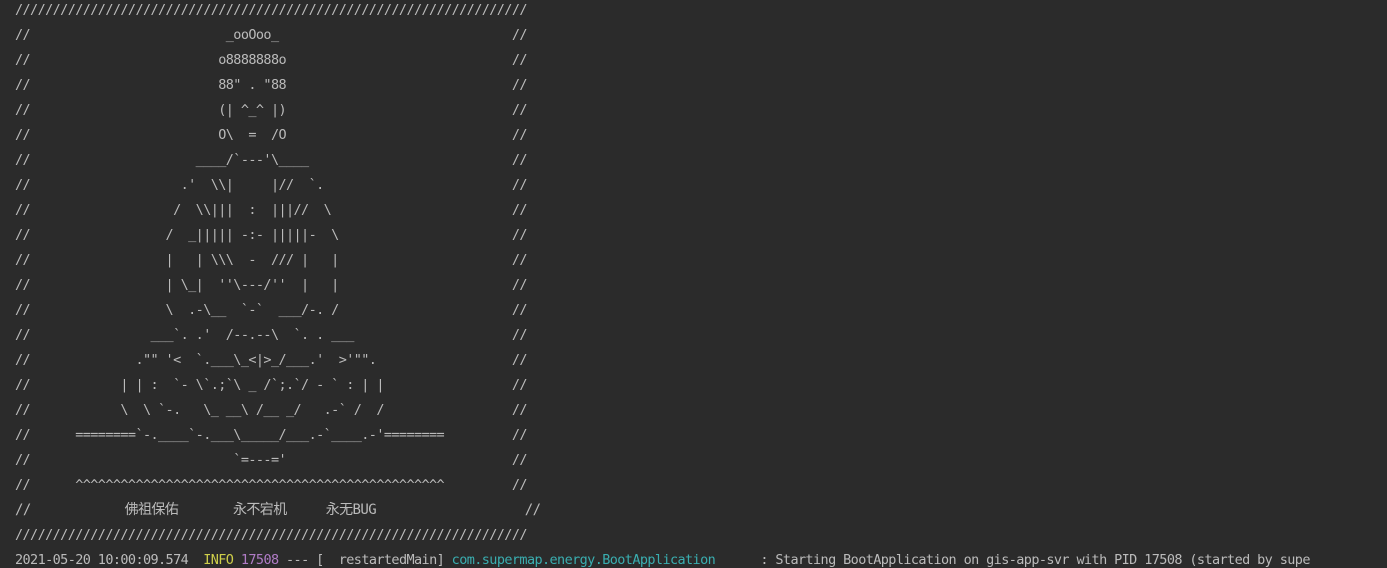 The image size is (1387, 568). Describe the element at coordinates (278, 510) in the screenshot. I see `banner-blessing-line: // 佛祖保佑 永不宕机 永无BUG //` at that location.